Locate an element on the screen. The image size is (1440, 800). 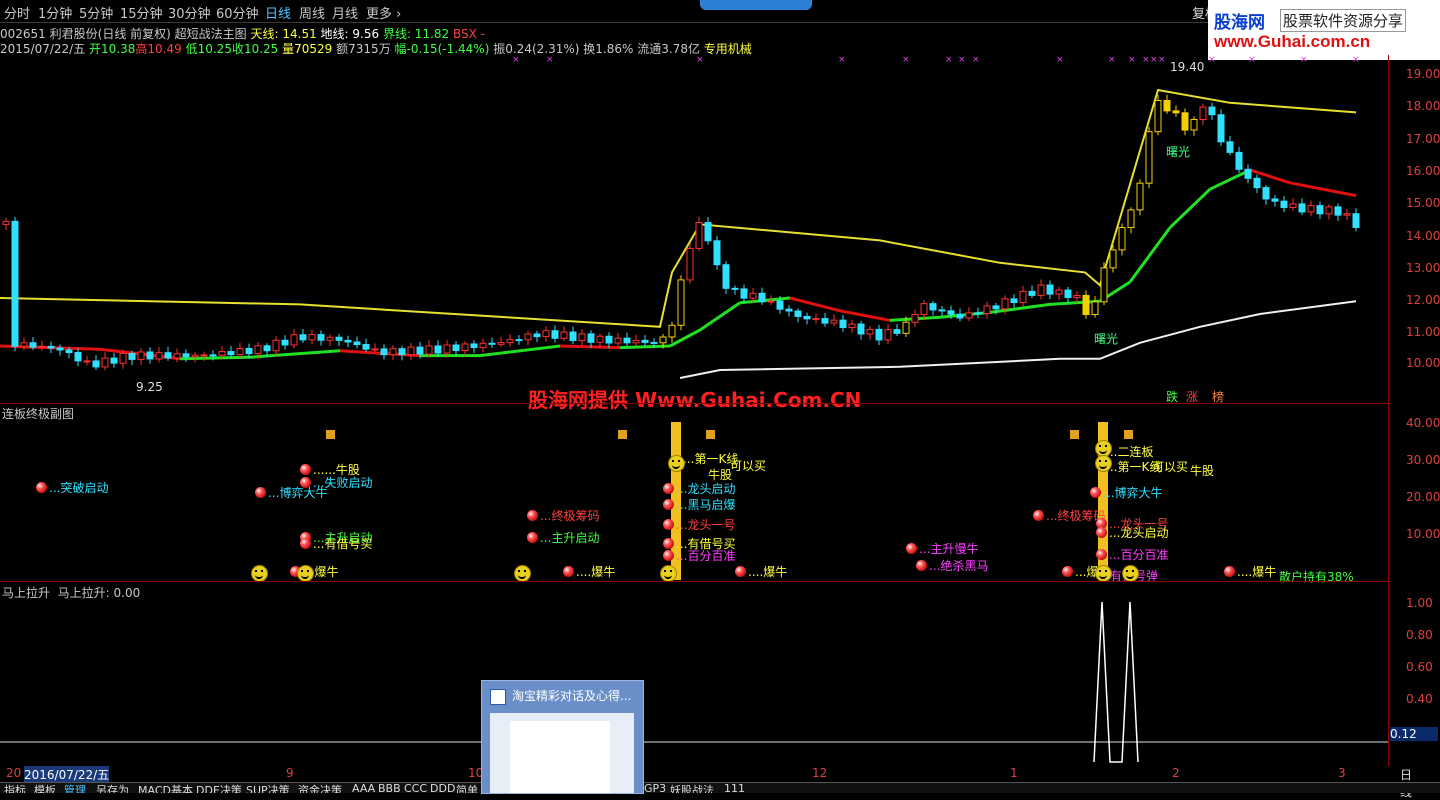
tab-111: 111 is located at coordinates (734, 788).